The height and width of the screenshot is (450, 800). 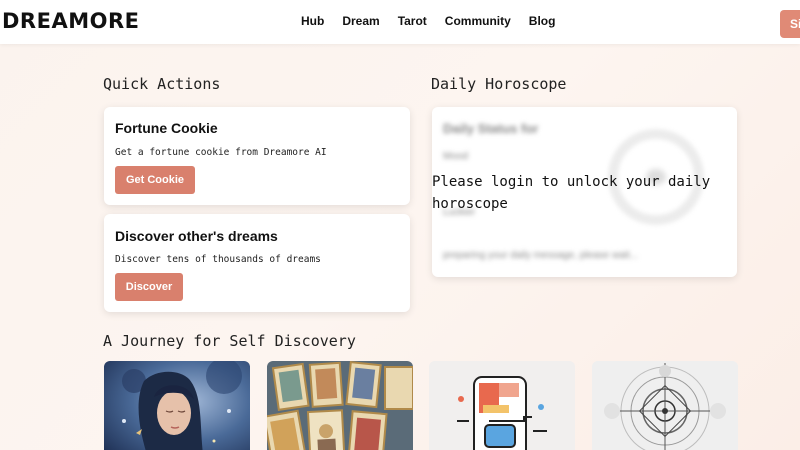 What do you see at coordinates (155, 180) in the screenshot?
I see `get-cookie-button: Get Cookie` at bounding box center [155, 180].